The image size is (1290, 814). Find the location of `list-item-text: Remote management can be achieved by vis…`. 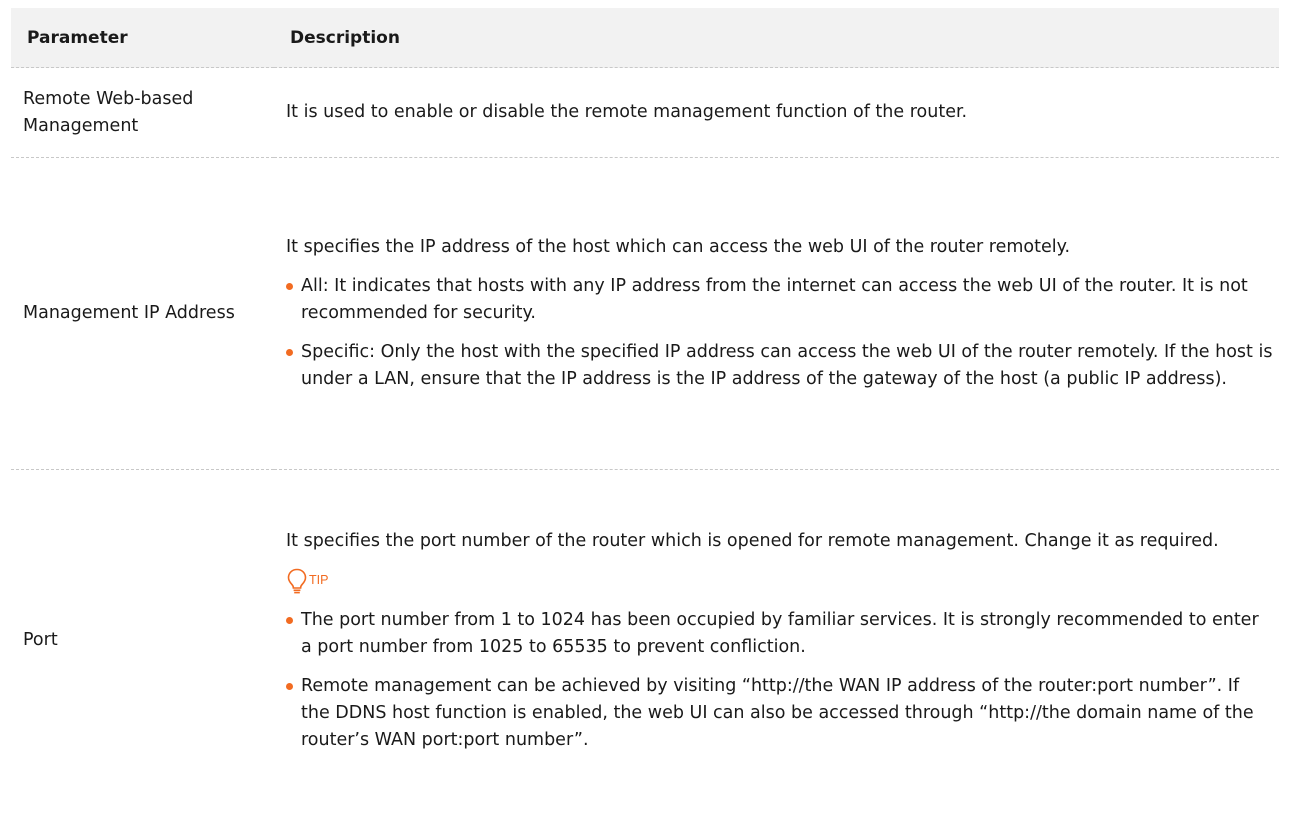

list-item-text: Remote management can be achieved by vis… is located at coordinates (777, 712).